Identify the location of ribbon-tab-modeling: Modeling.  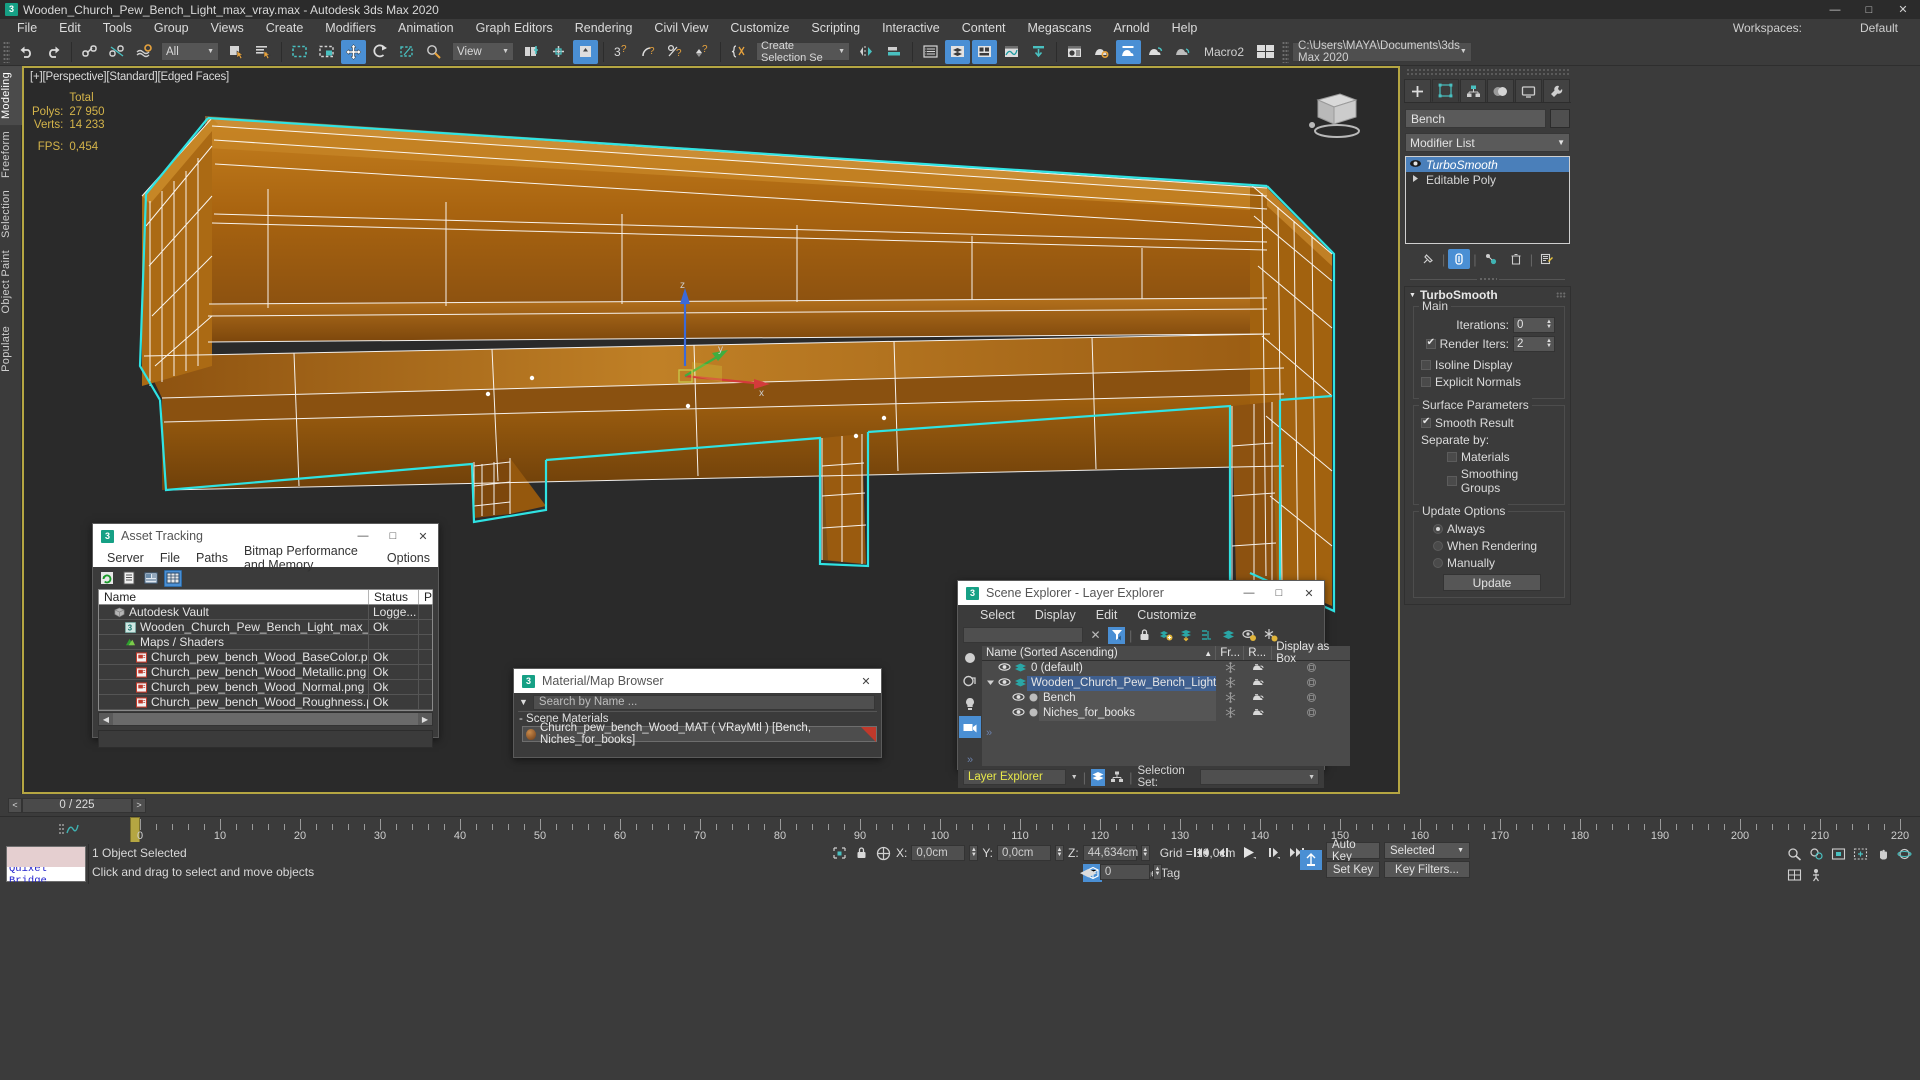
(11, 96).